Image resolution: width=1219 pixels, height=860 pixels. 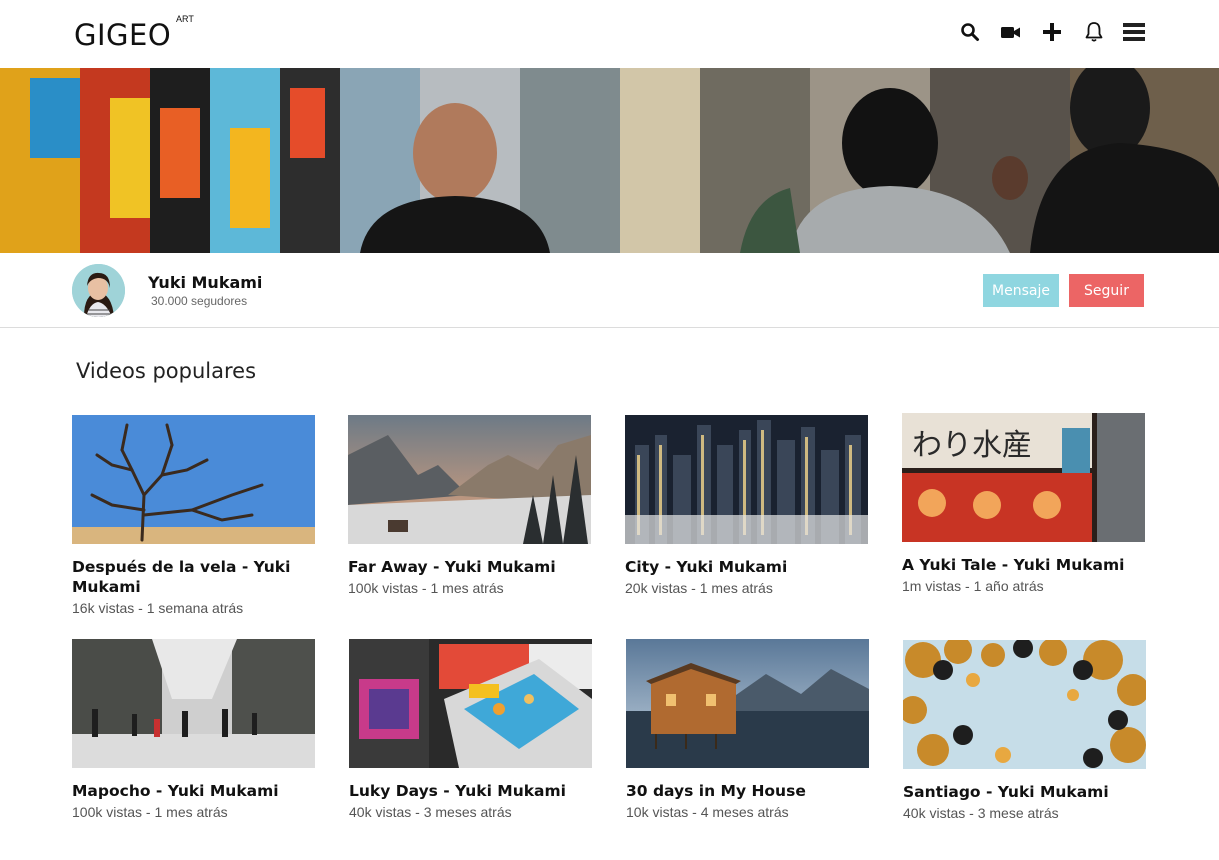 What do you see at coordinates (609, 34) in the screenshot?
I see `top-navigation-bar: GIGEO ART` at bounding box center [609, 34].